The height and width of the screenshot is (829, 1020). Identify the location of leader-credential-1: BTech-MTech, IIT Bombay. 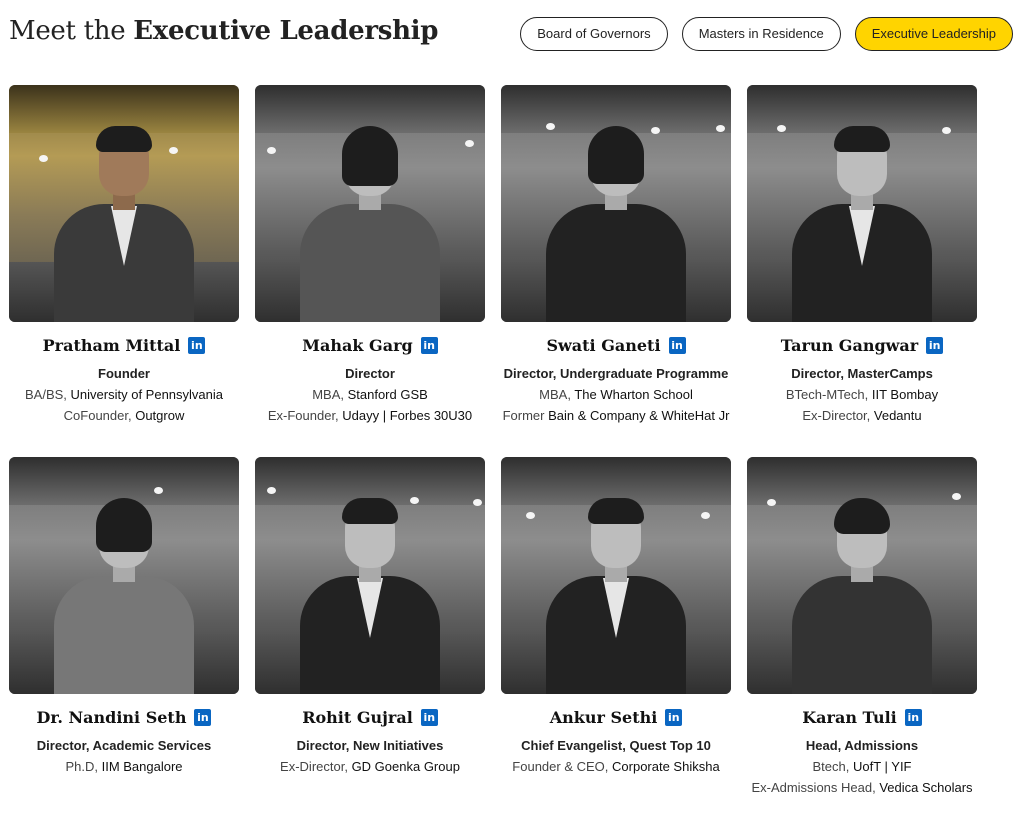
(862, 395).